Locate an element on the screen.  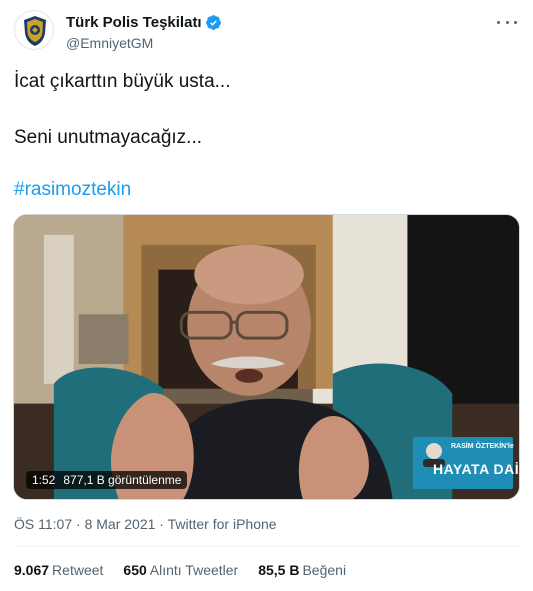
quotes-stat: 650 Alıntı Tweetler is located at coordinates (180, 570).